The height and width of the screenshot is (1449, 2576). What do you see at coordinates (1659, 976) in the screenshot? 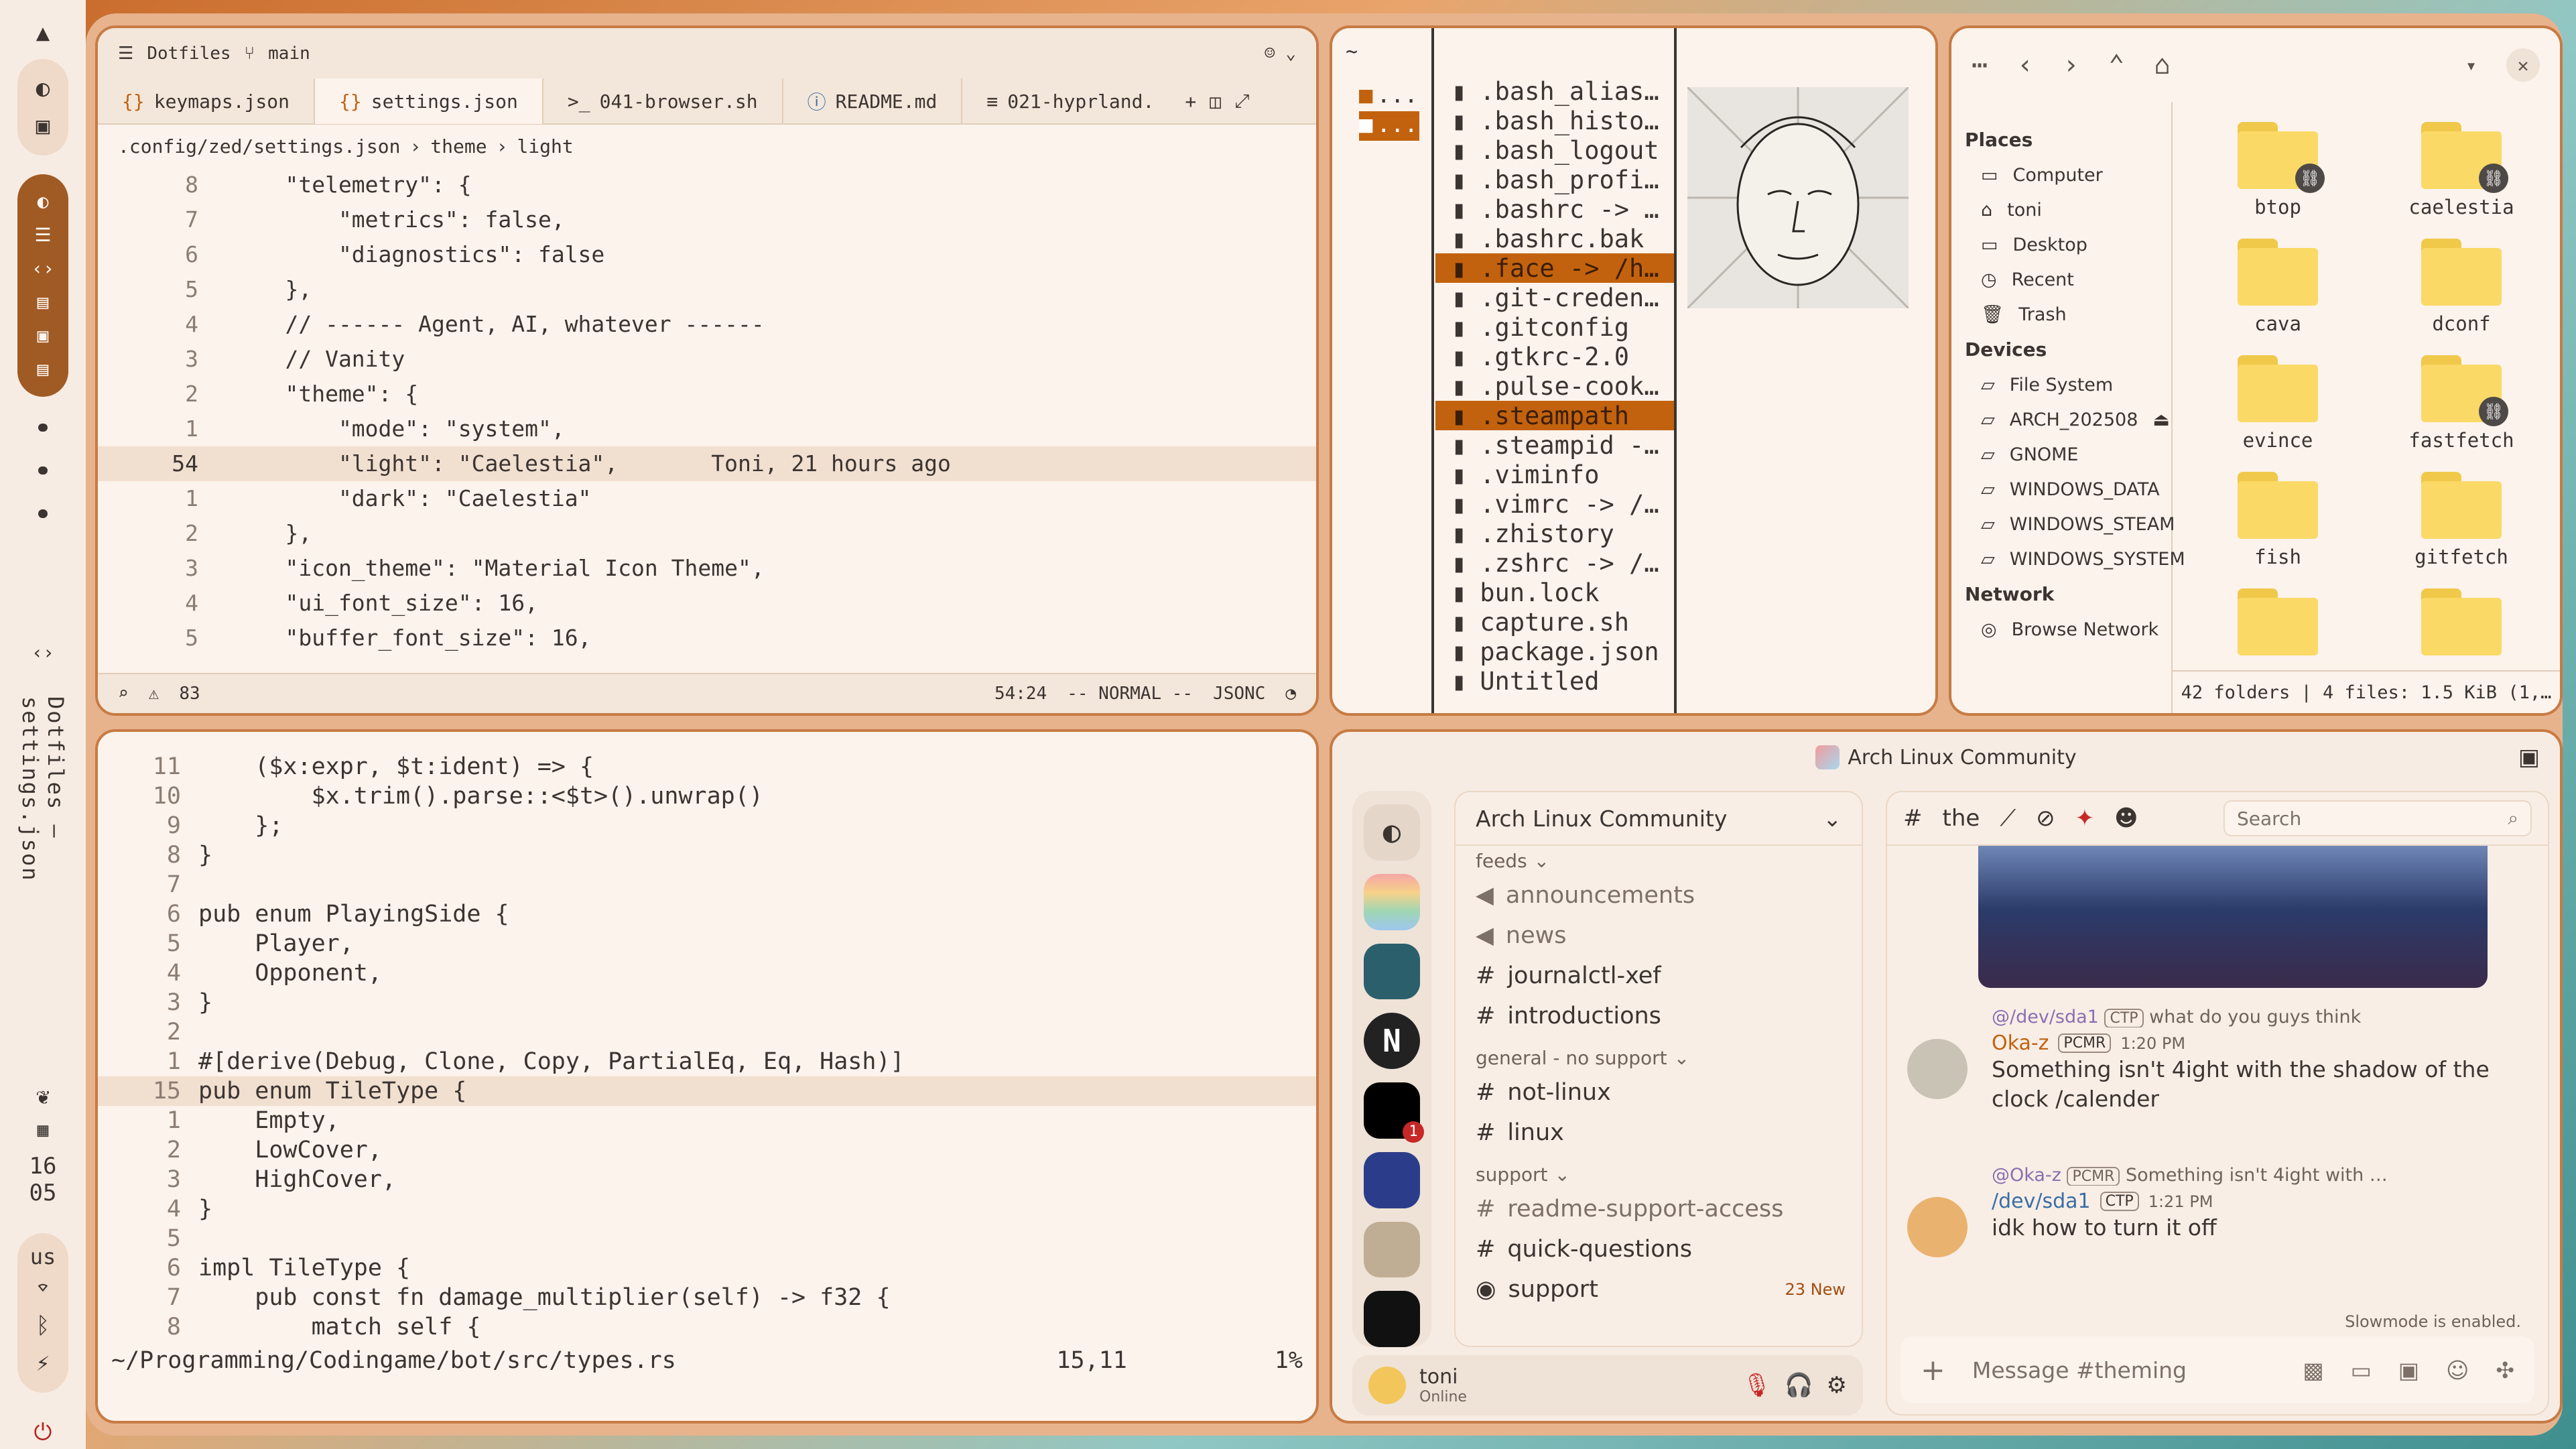
I see `channel-journalctl: # journalctl-xef` at bounding box center [1659, 976].